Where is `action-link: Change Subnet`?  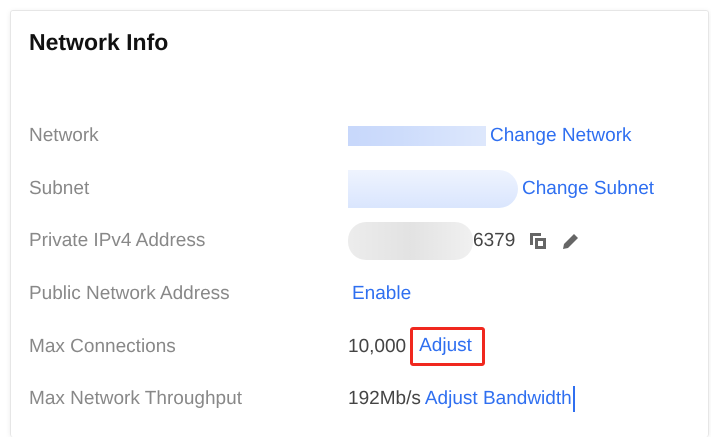
action-link: Change Subnet is located at coordinates (588, 189).